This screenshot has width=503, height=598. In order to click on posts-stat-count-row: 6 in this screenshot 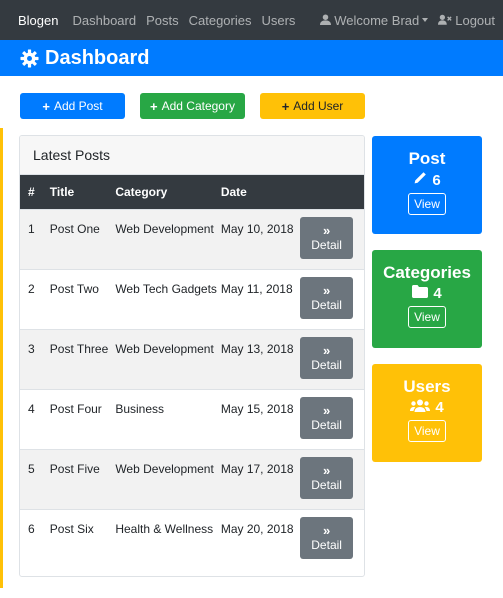, I will do `click(427, 180)`.